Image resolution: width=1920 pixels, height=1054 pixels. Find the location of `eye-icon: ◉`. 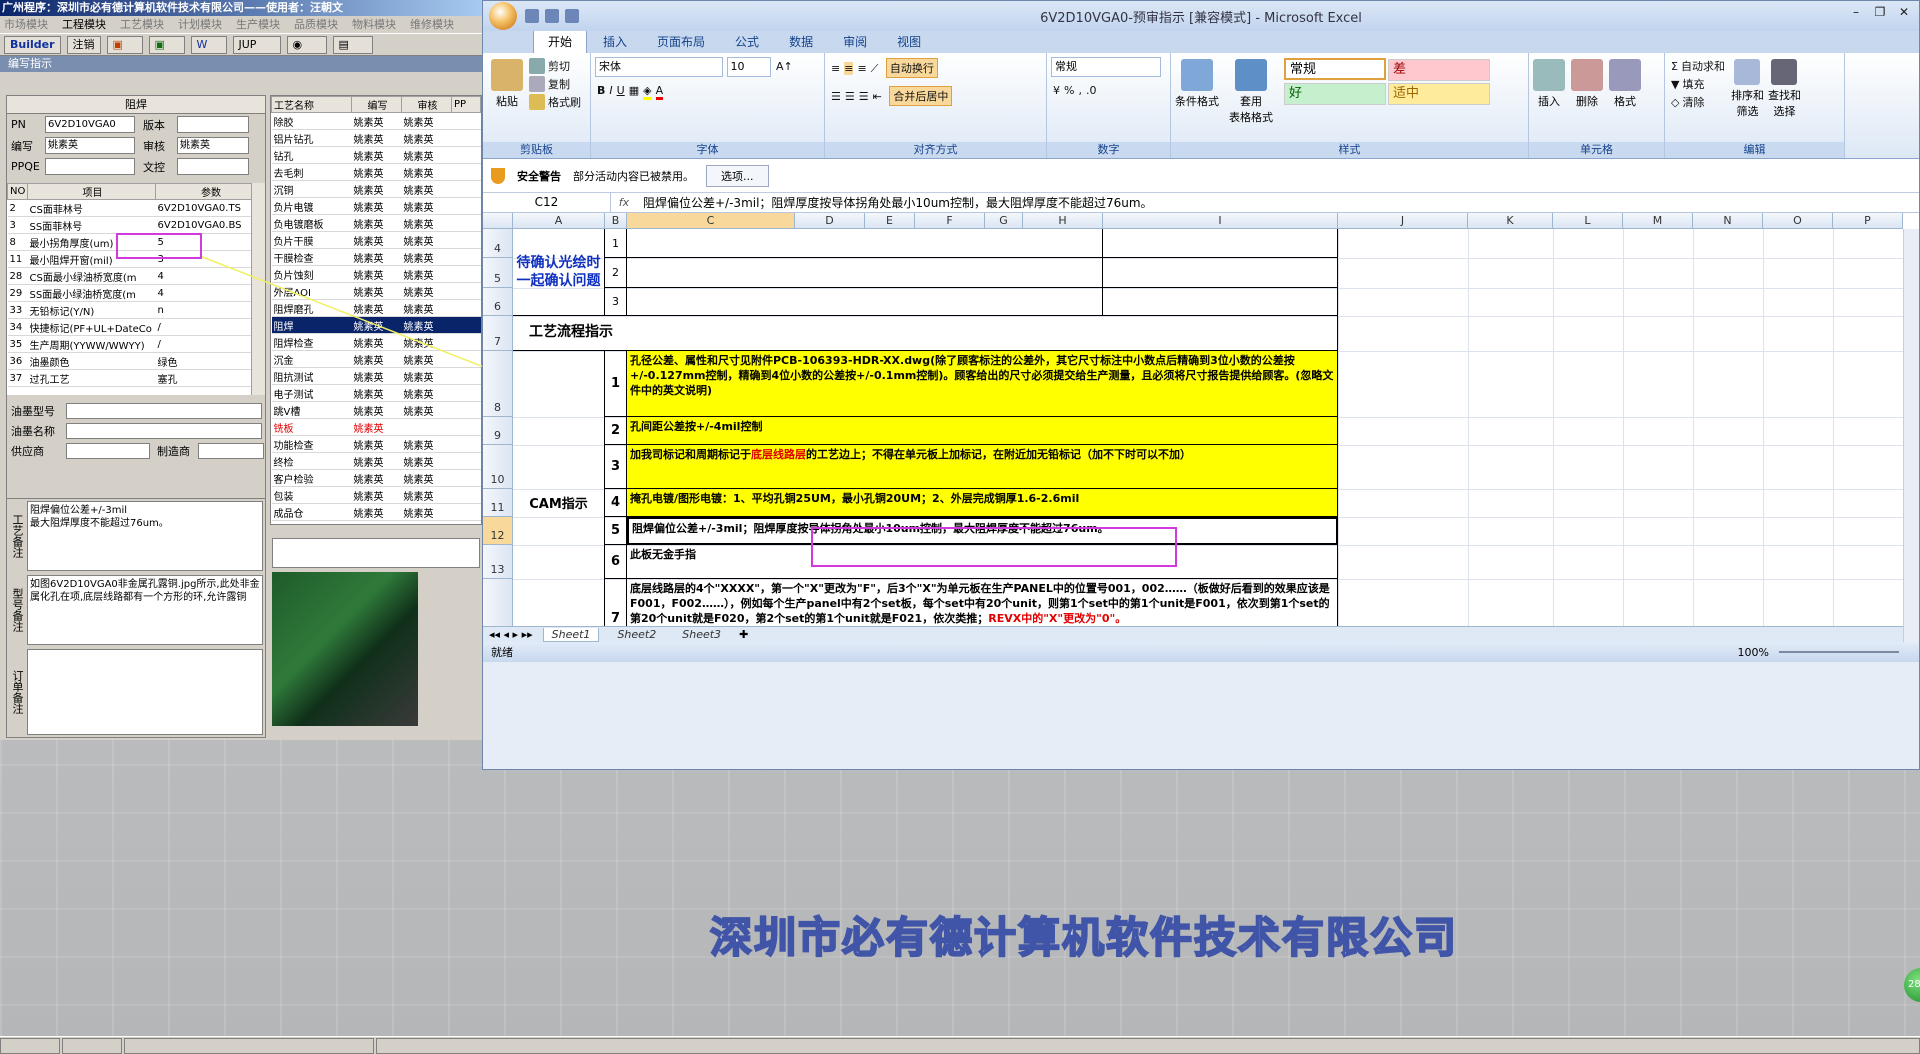

eye-icon: ◉ is located at coordinates (306, 45).